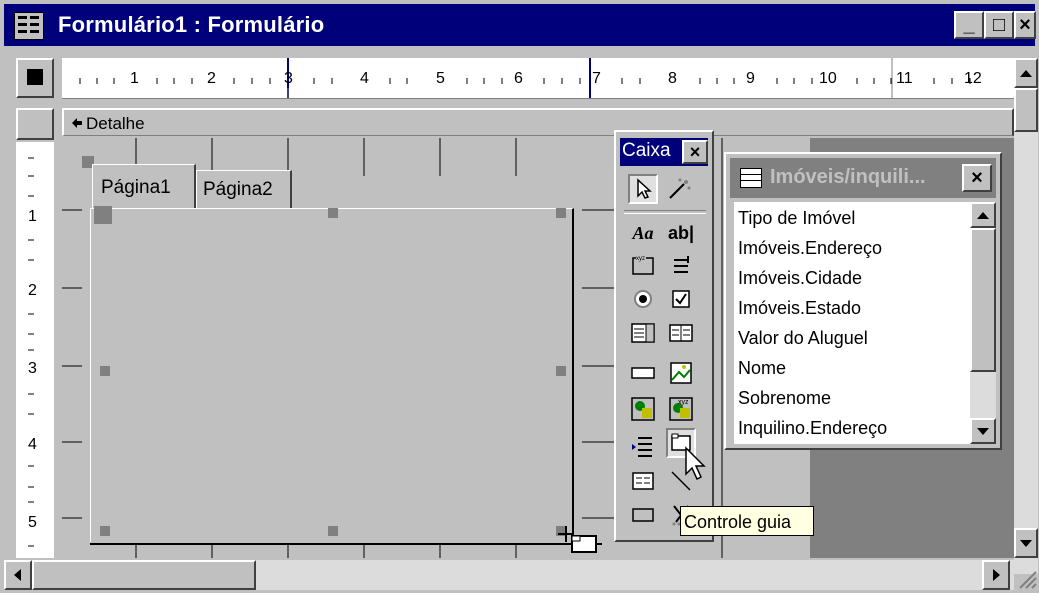  What do you see at coordinates (803, 338) in the screenshot?
I see `list-item: Valor do Aluguel` at bounding box center [803, 338].